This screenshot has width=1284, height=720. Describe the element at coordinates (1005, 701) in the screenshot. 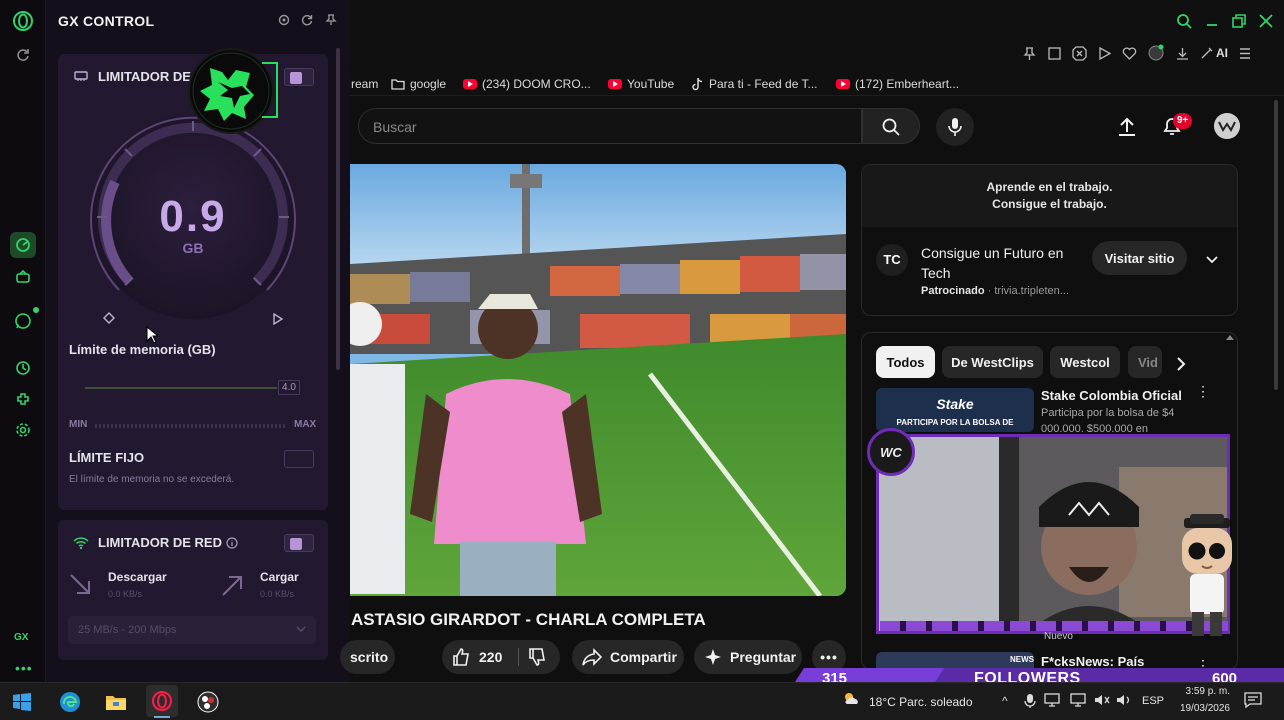

I see `tray-expand-icon: ^` at that location.